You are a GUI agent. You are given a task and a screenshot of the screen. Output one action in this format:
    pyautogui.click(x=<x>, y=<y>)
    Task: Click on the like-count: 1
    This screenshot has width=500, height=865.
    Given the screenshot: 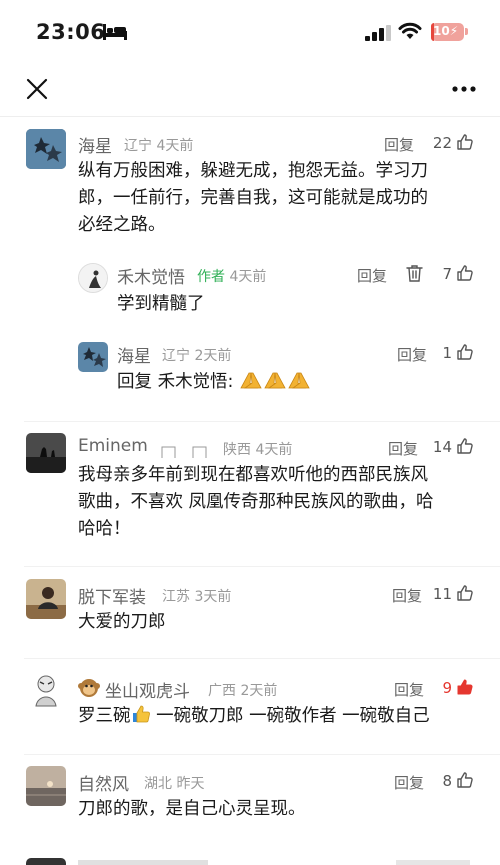 What is the action you would take?
    pyautogui.click(x=447, y=353)
    